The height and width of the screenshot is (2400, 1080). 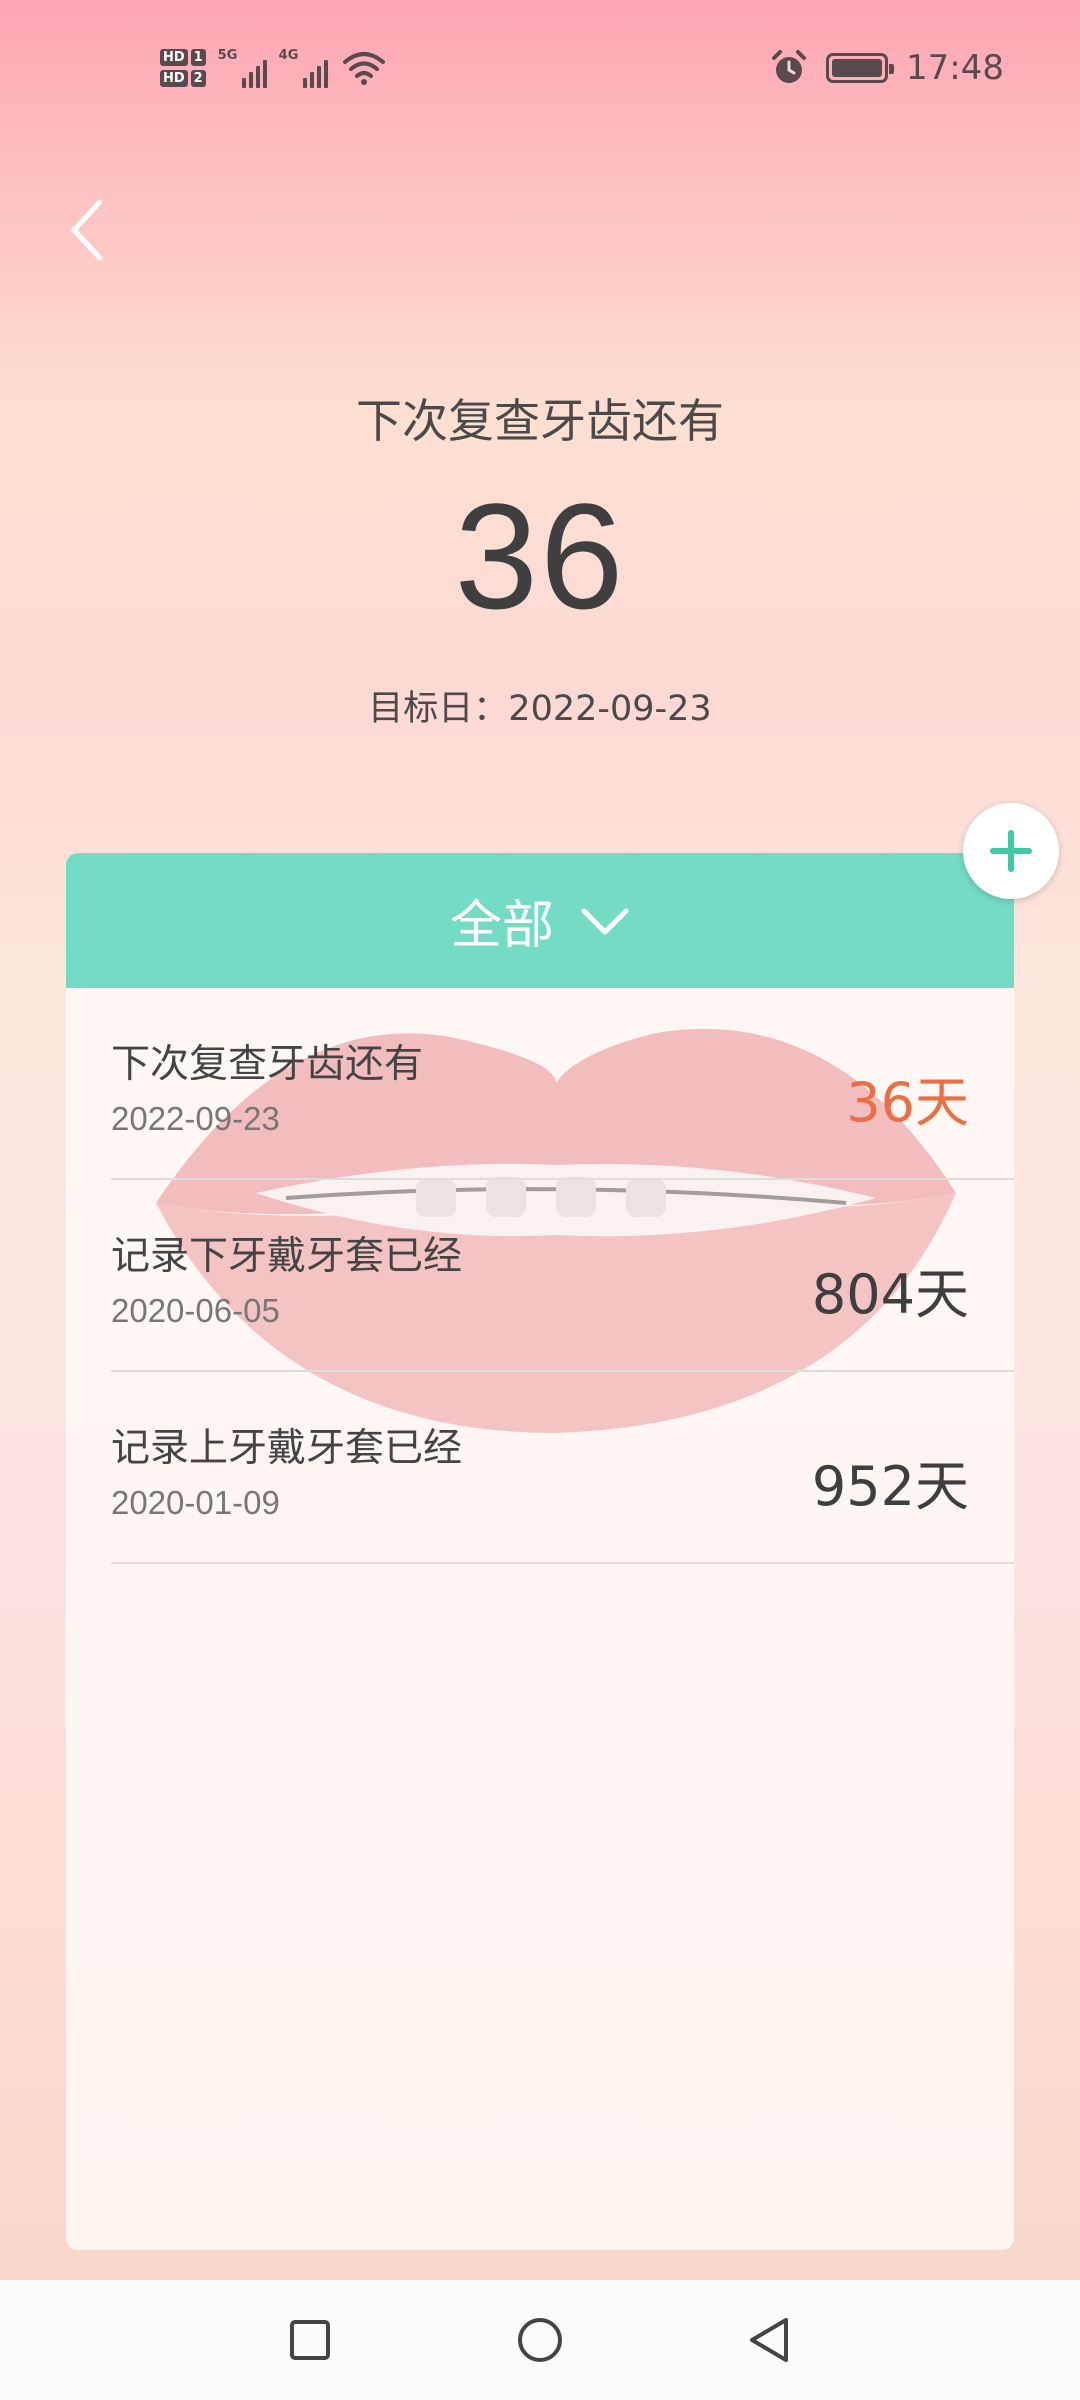 I want to click on status-bar: HD 1 HD 2 5G 4G 17:48, so click(x=540, y=67).